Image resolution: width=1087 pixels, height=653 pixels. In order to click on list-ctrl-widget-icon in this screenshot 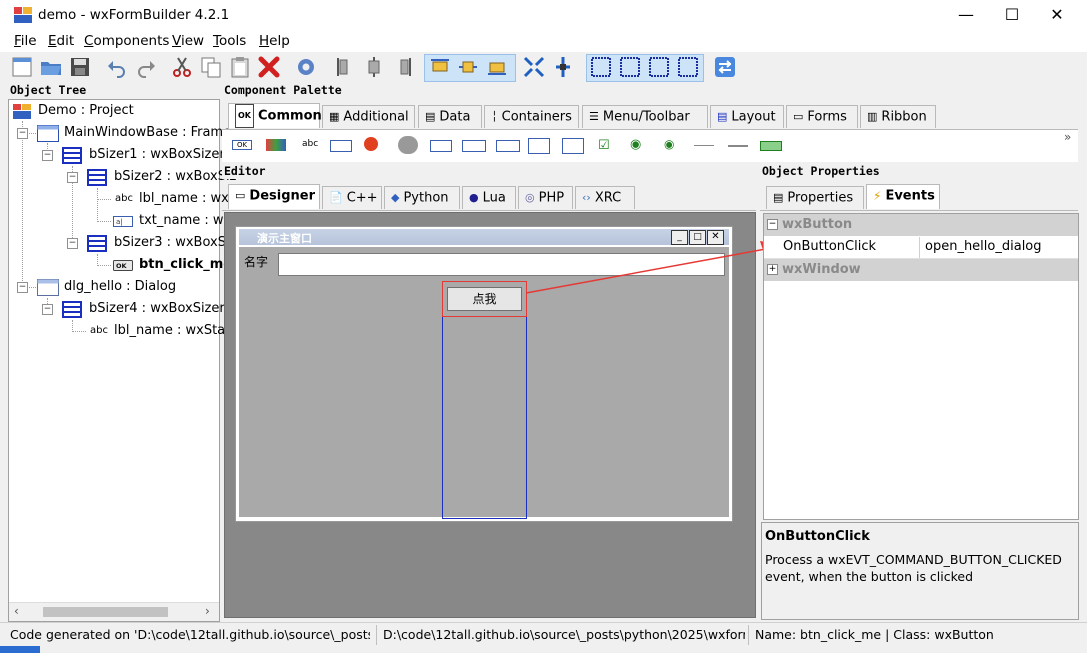, I will do `click(573, 146)`.